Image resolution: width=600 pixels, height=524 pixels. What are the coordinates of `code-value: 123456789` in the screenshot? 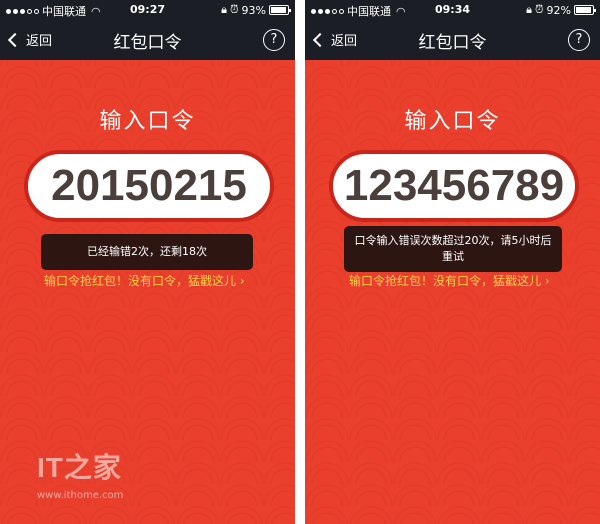 It's located at (454, 185).